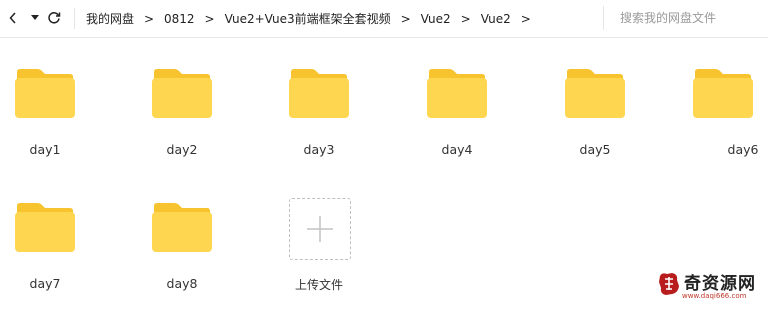  What do you see at coordinates (110, 18) in the screenshot?
I see `breadcrumb-item-root: 我的网盘` at bounding box center [110, 18].